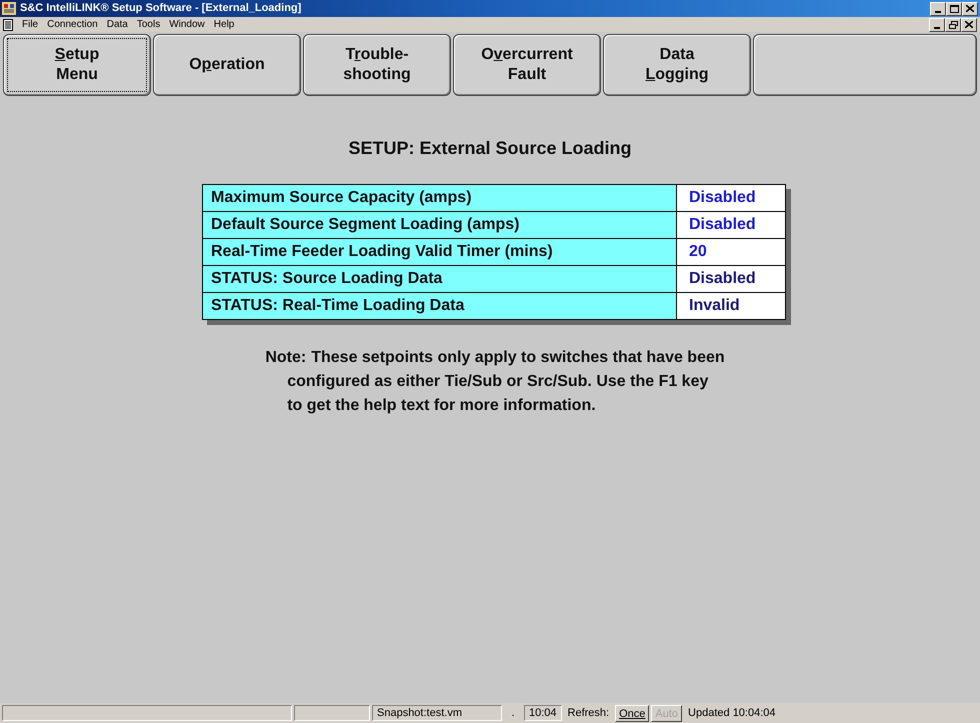 The image size is (980, 723). I want to click on restore-icon, so click(953, 24).